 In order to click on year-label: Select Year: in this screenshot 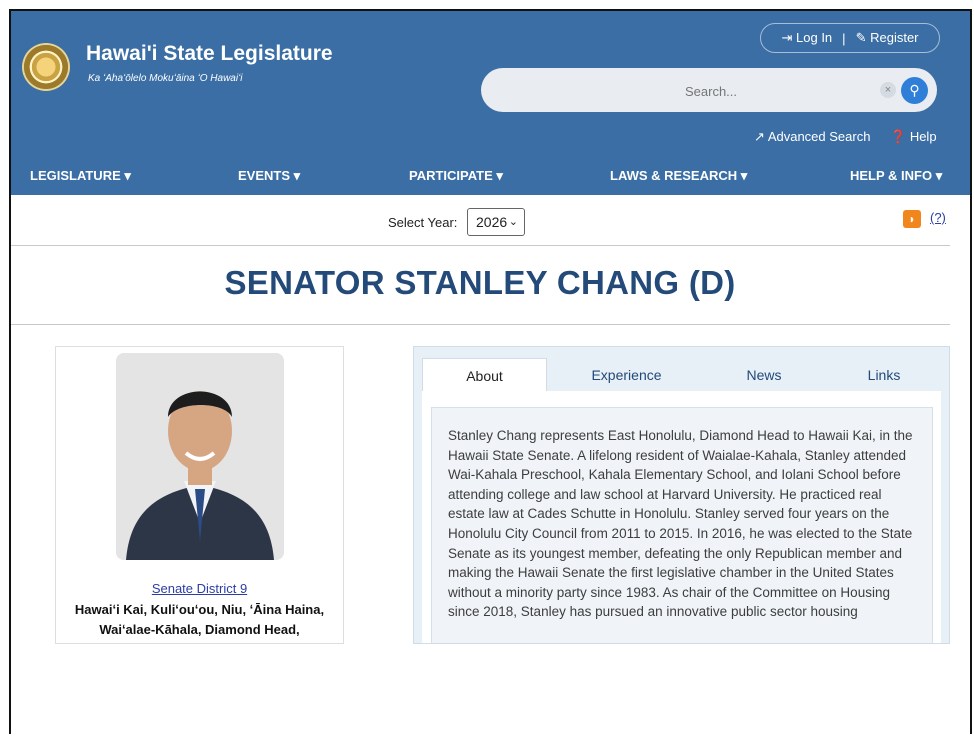, I will do `click(423, 222)`.